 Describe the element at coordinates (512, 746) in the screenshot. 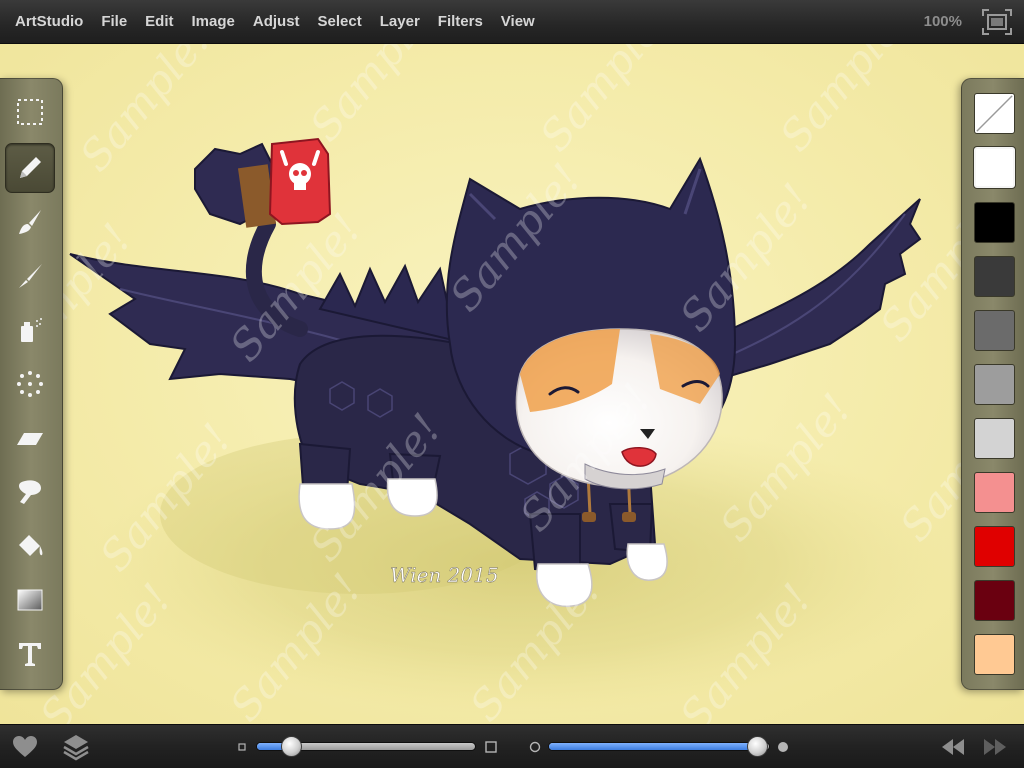

I see `bottom-toolbar` at that location.